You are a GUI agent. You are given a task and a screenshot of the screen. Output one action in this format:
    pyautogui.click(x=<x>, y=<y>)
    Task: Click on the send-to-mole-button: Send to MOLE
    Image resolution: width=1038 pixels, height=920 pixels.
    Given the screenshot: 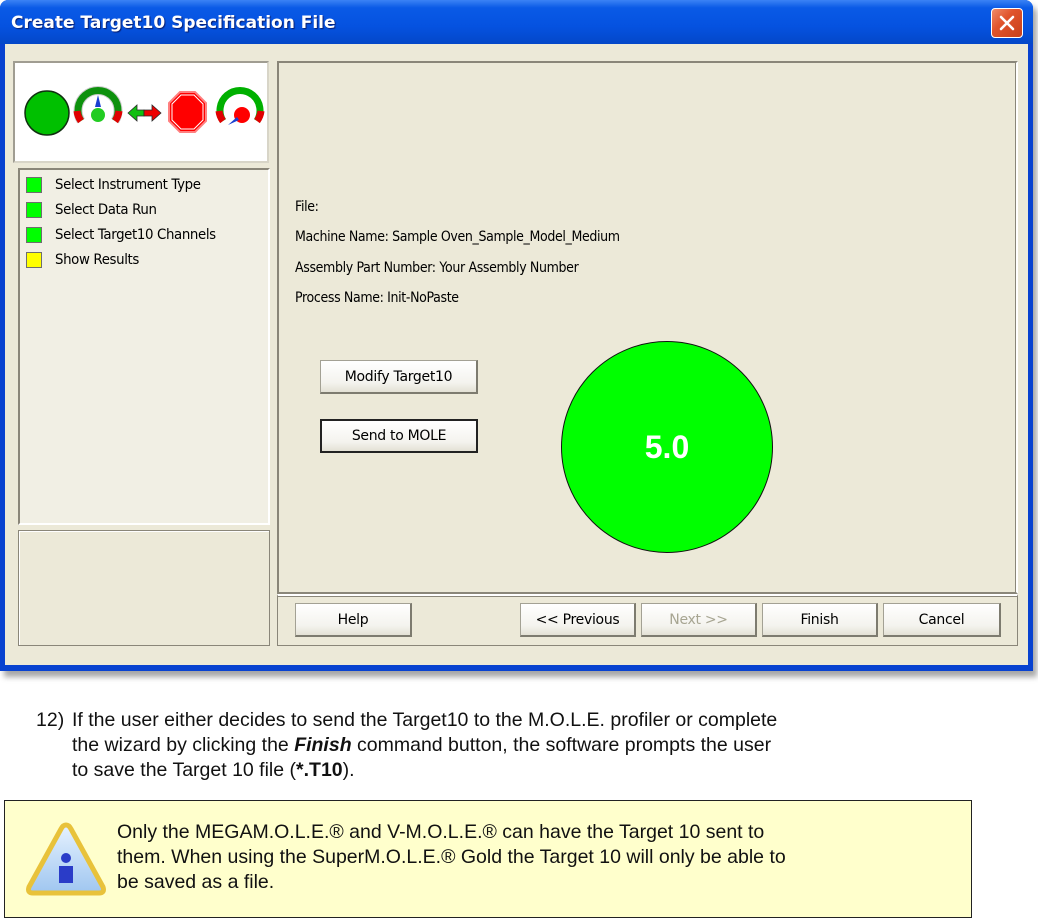 What is the action you would take?
    pyautogui.click(x=399, y=436)
    